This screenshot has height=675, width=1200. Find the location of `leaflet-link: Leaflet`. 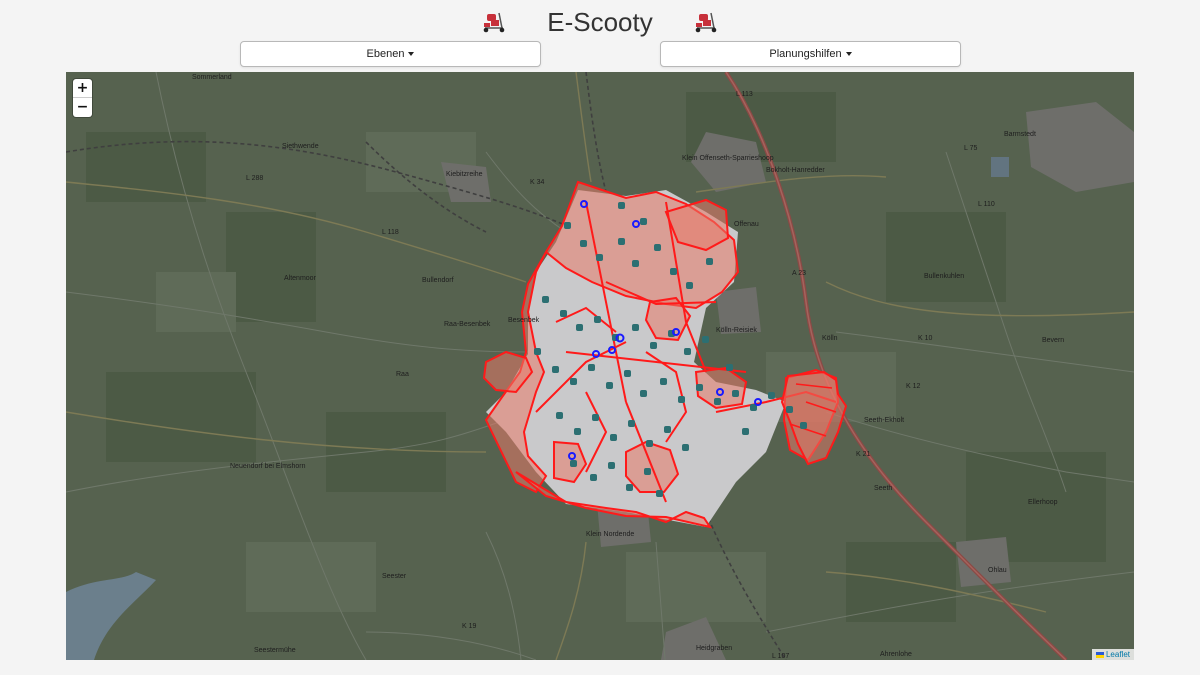

leaflet-link: Leaflet is located at coordinates (1118, 654).